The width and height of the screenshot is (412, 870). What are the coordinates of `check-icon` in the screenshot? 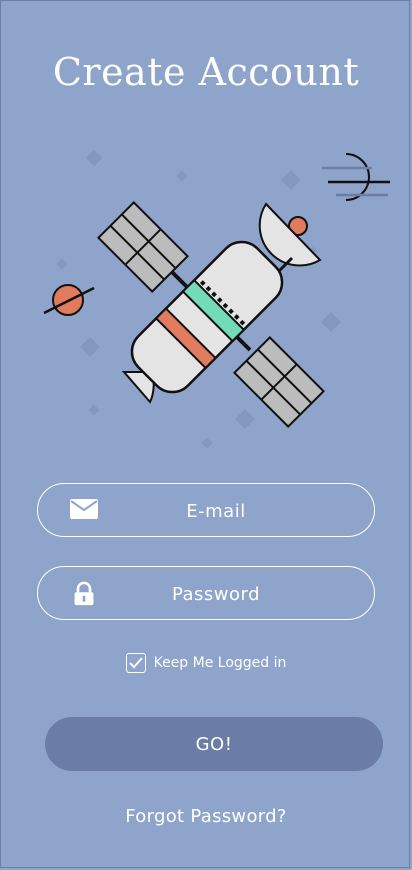 It's located at (135, 663).